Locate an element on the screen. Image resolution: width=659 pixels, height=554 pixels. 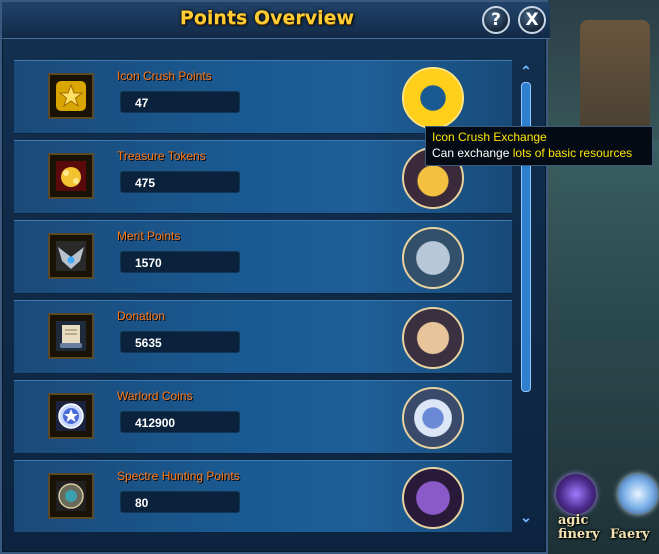
treasure-tokens-icon is located at coordinates (71, 176).